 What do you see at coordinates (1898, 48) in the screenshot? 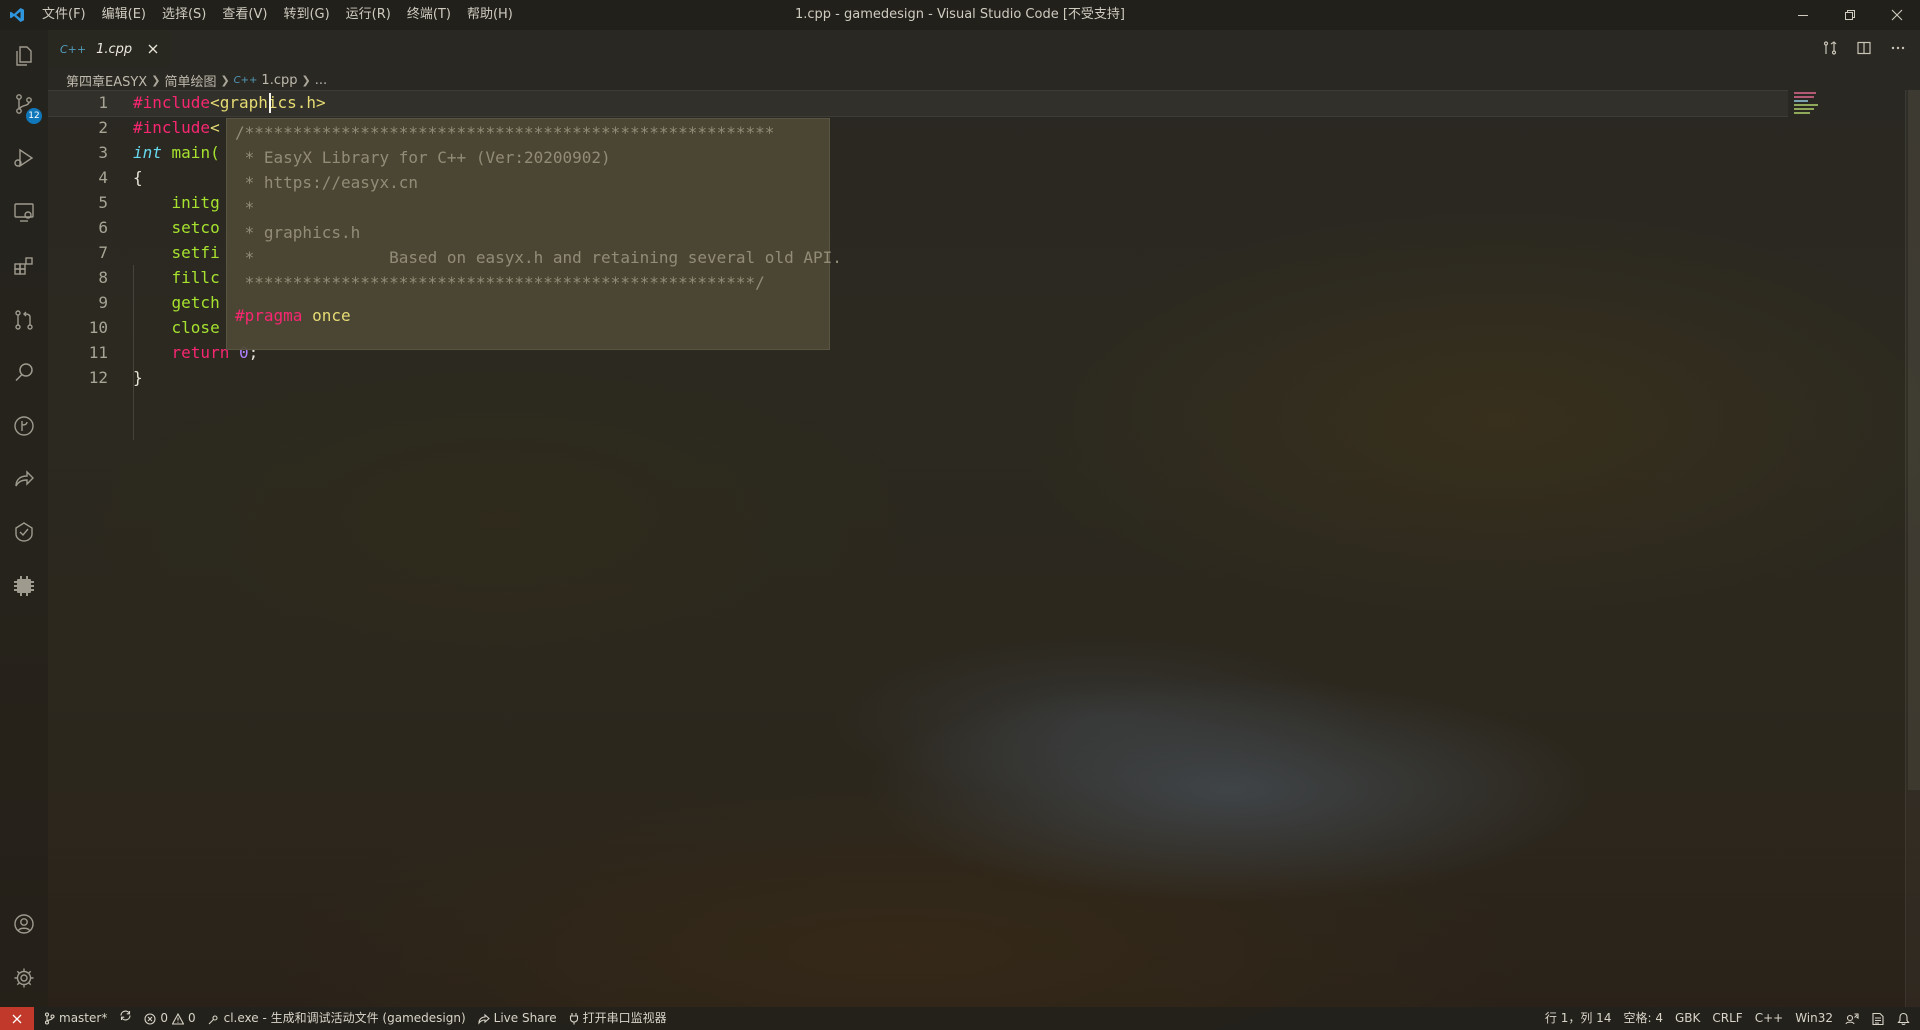
I see `more-actions-icon` at bounding box center [1898, 48].